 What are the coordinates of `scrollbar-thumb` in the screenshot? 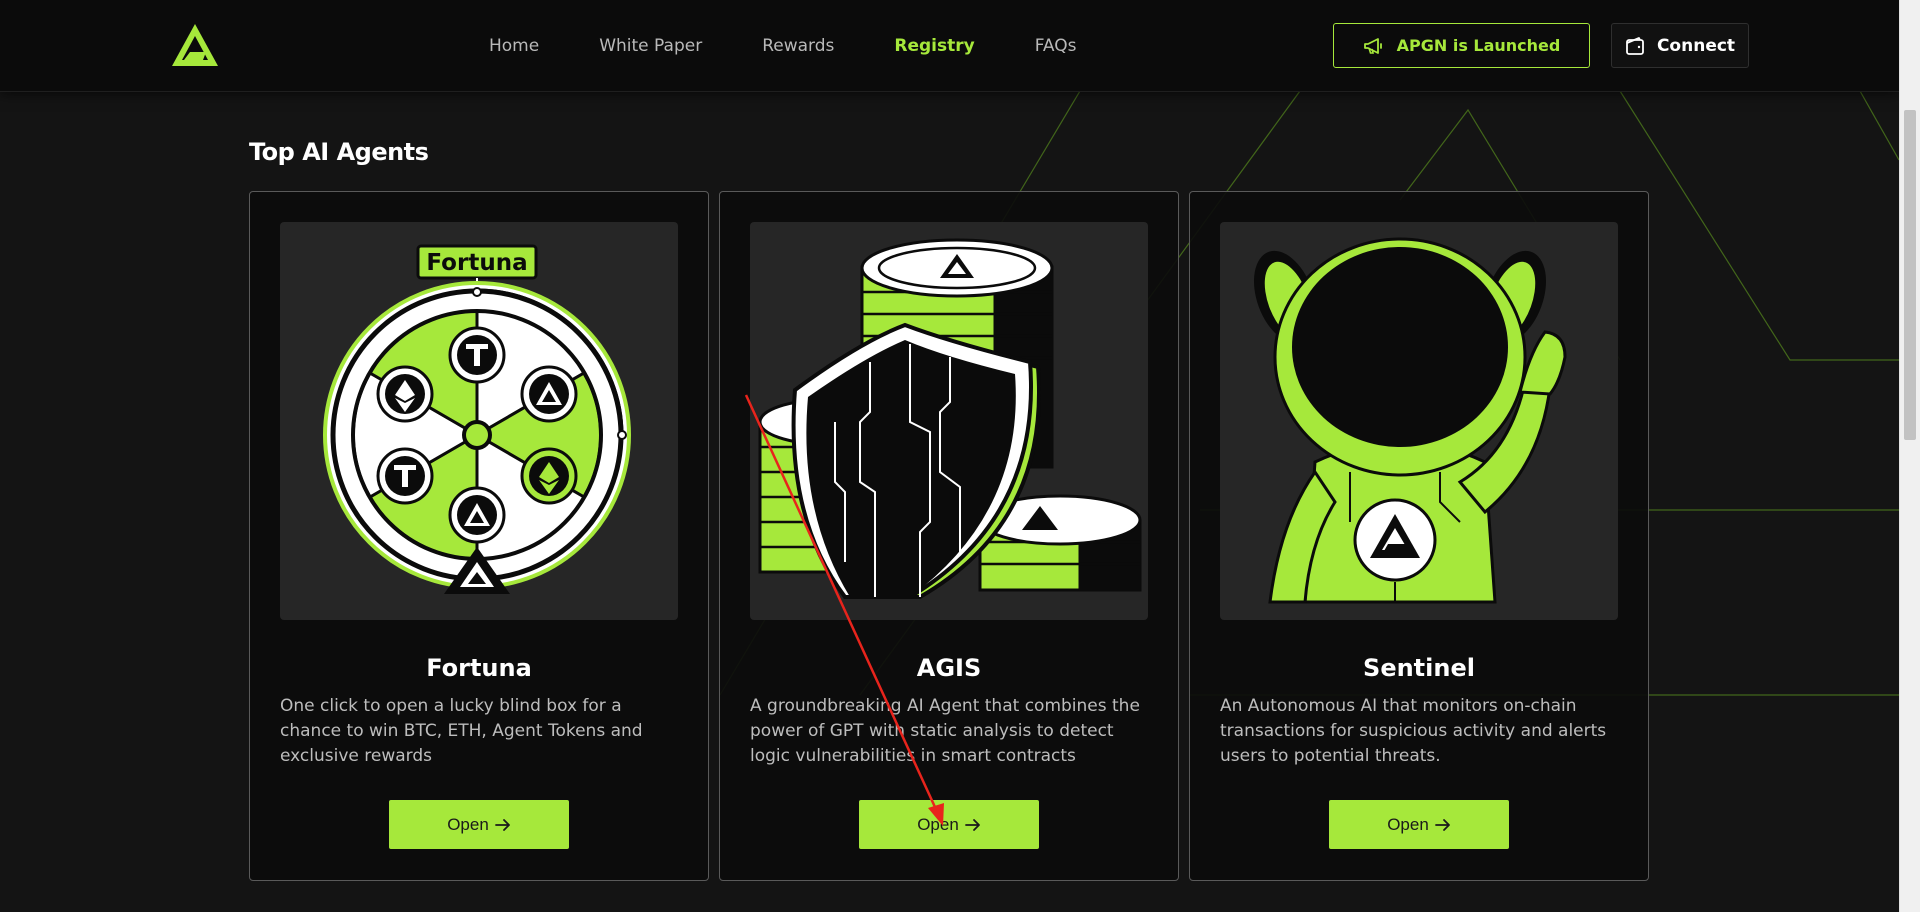 It's located at (1910, 275).